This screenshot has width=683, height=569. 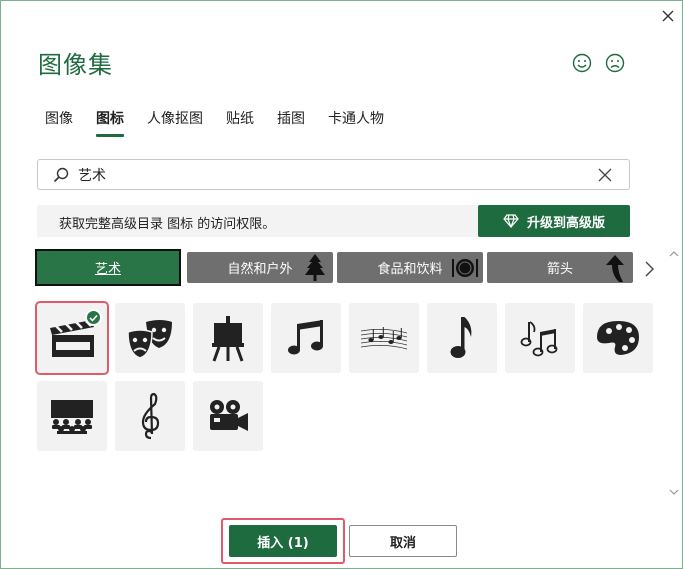 I want to click on music-notes-icon, so click(x=305, y=337).